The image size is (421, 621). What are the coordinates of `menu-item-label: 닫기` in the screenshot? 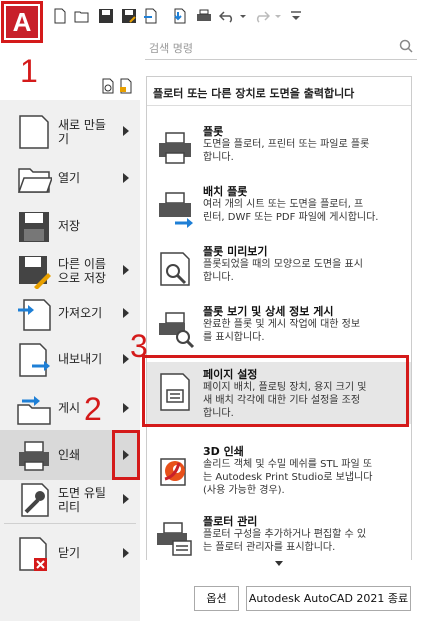 It's located at (69, 553).